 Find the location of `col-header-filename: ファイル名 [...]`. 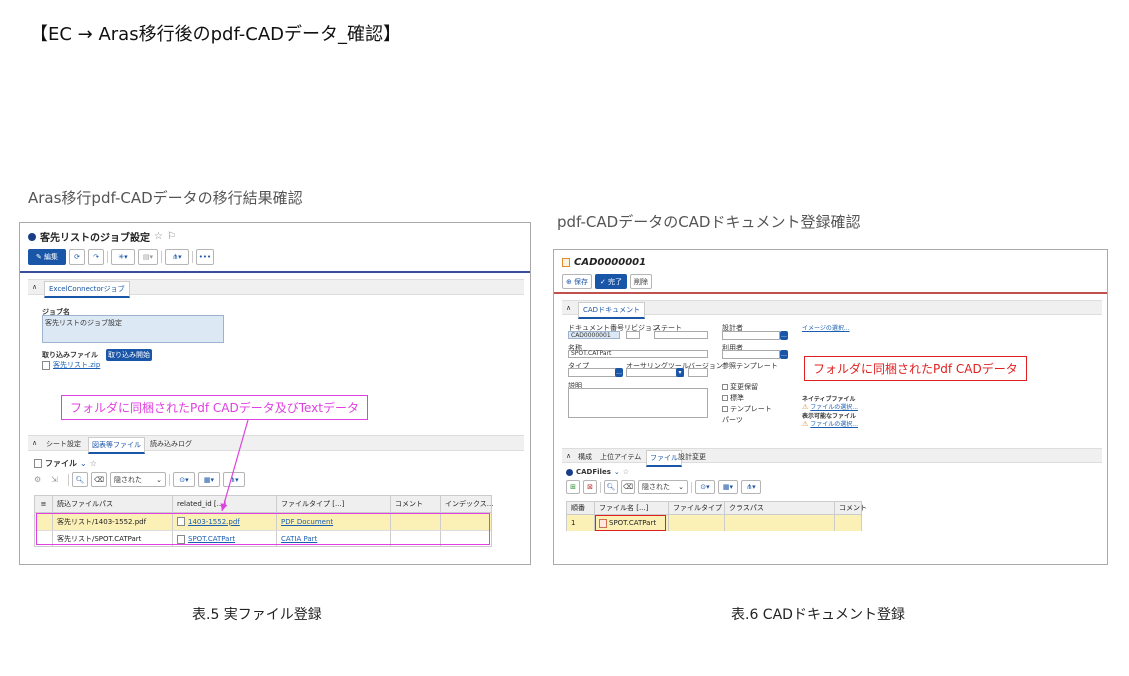

col-header-filename: ファイル名 [...] is located at coordinates (632, 508).